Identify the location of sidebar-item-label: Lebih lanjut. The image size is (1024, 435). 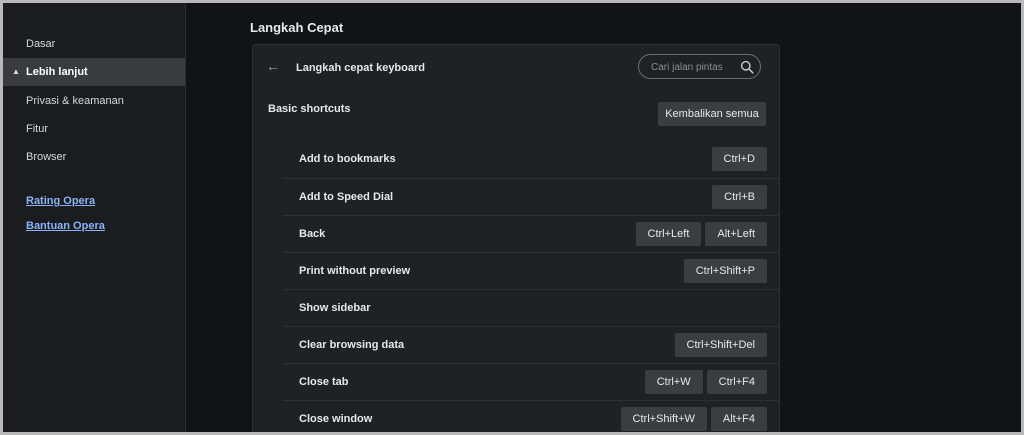
(57, 72).